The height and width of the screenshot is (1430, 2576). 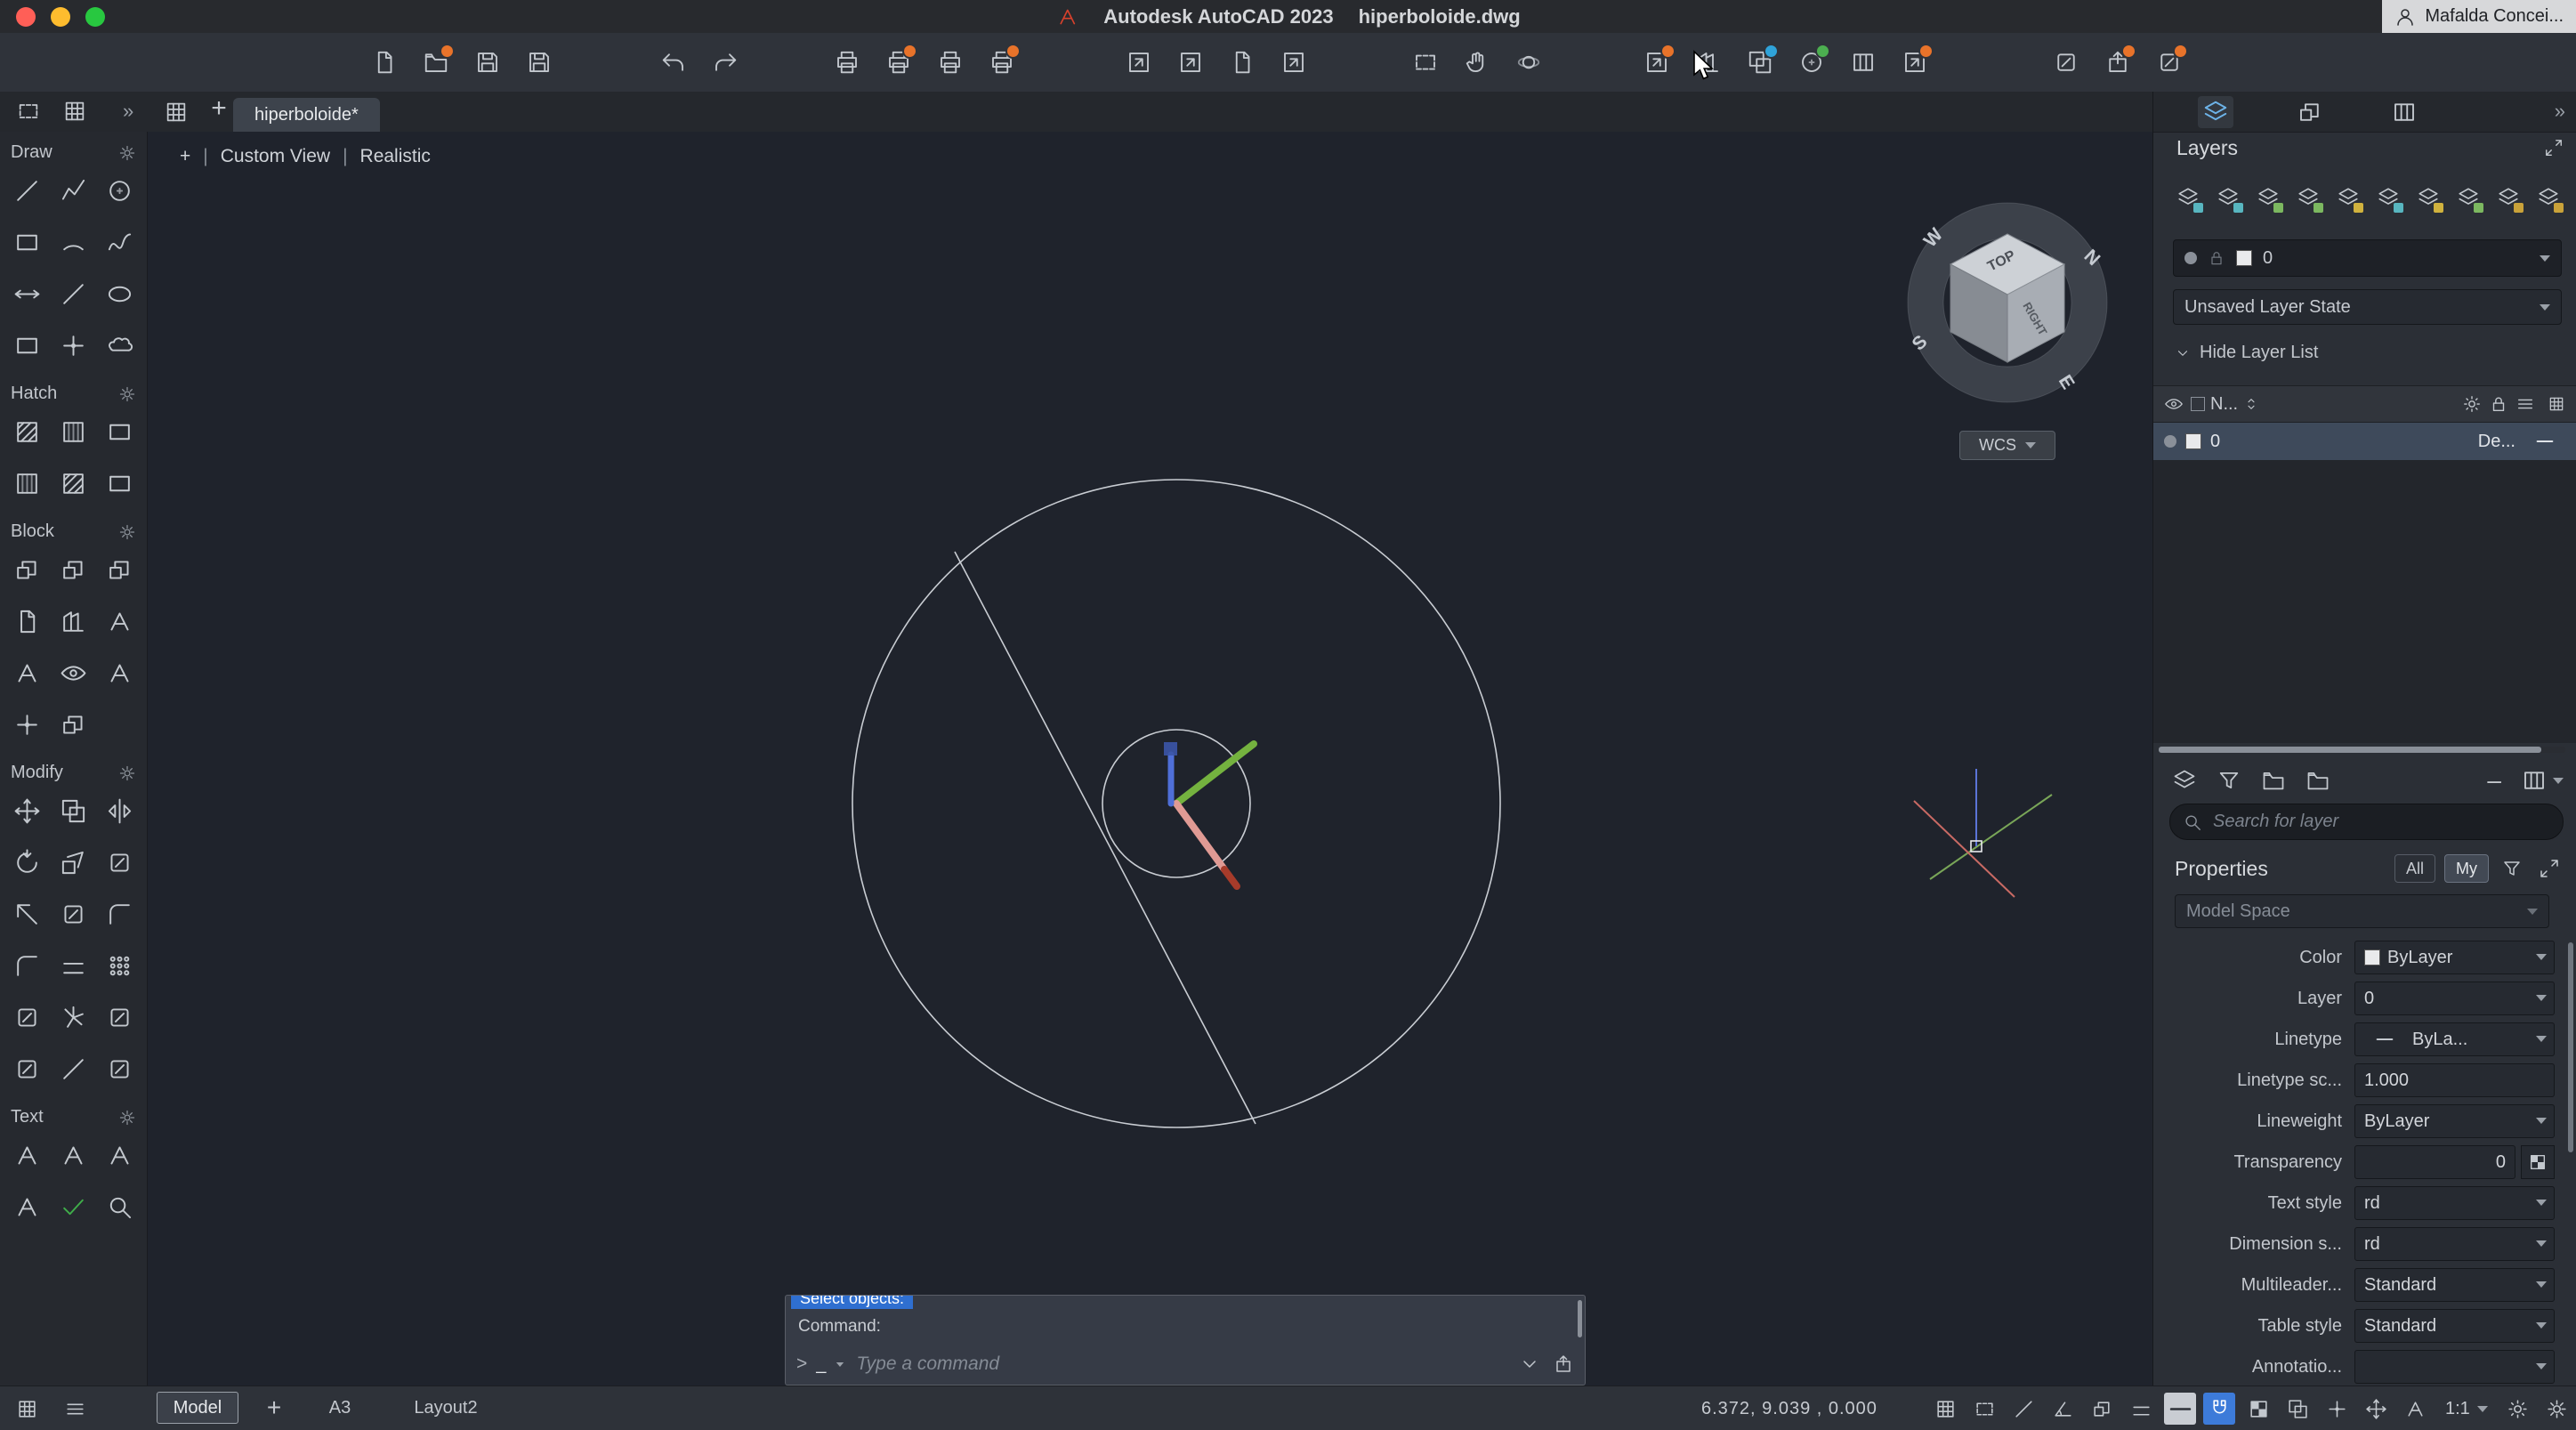 I want to click on new-group-filter-button, so click(x=2273, y=781).